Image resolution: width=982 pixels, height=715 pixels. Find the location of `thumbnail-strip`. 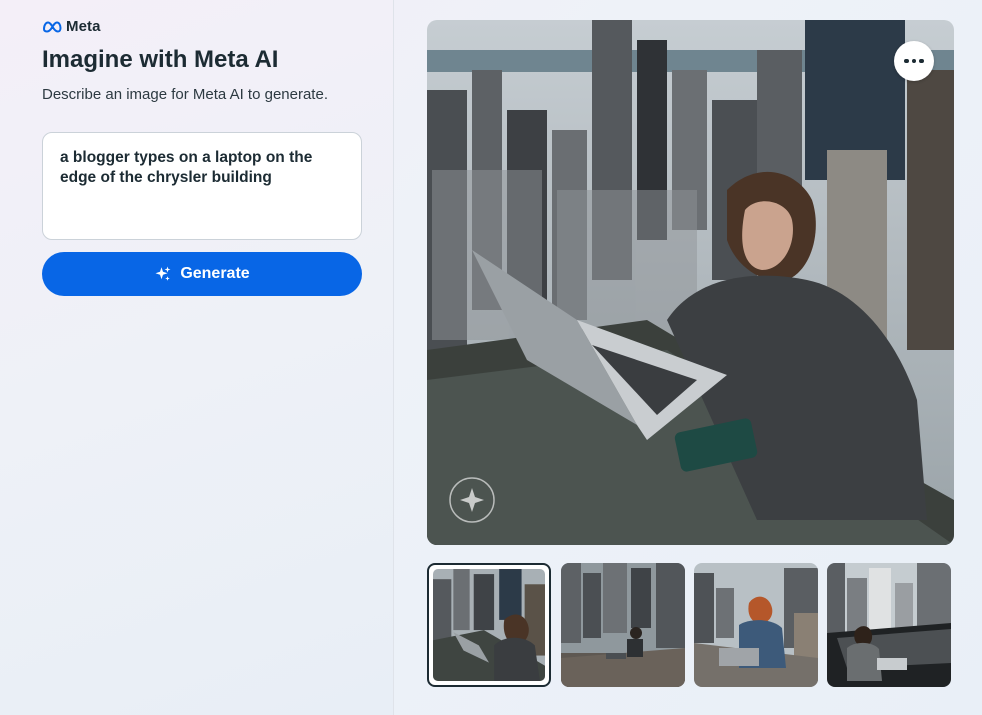

thumbnail-strip is located at coordinates (690, 625).